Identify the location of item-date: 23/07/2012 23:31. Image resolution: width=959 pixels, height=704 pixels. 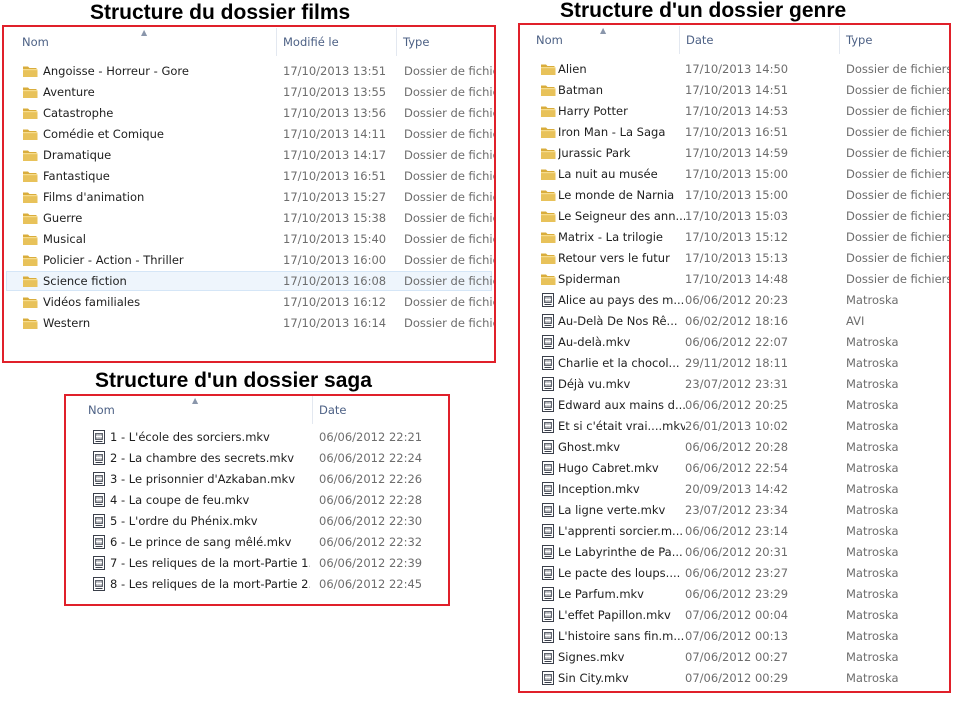
(737, 384).